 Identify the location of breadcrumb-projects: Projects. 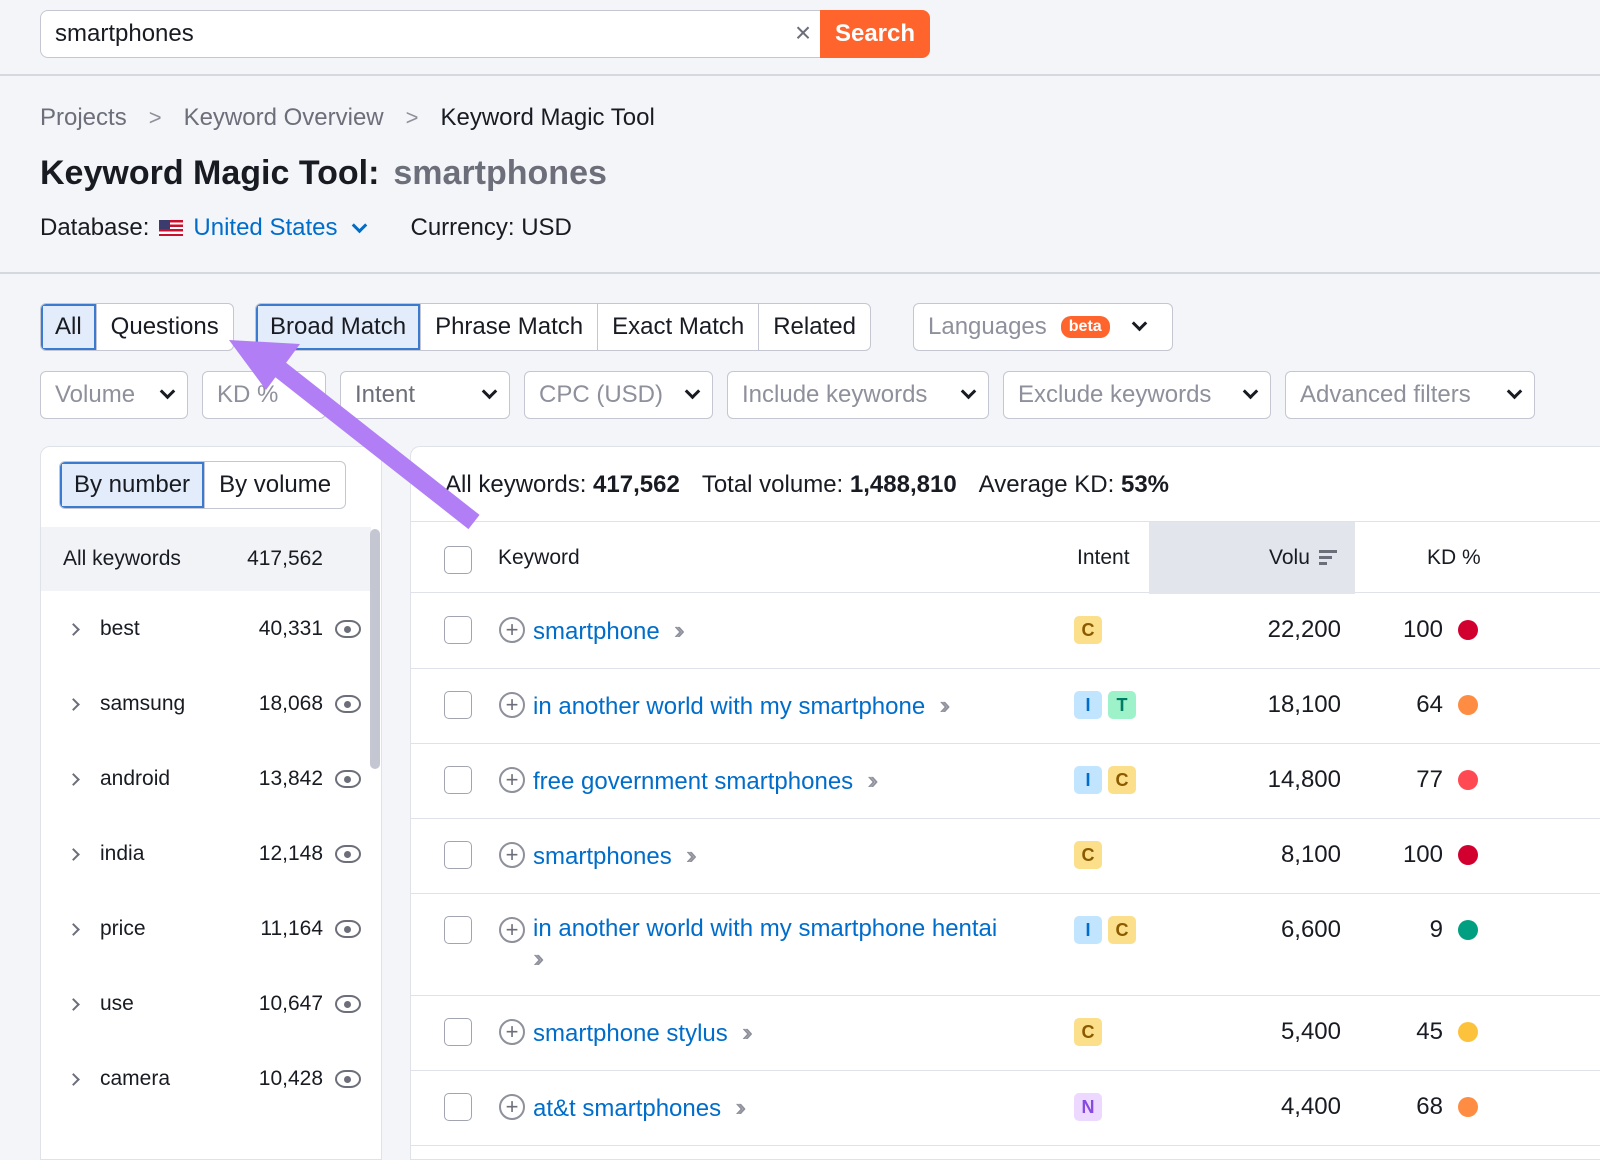
(83, 118).